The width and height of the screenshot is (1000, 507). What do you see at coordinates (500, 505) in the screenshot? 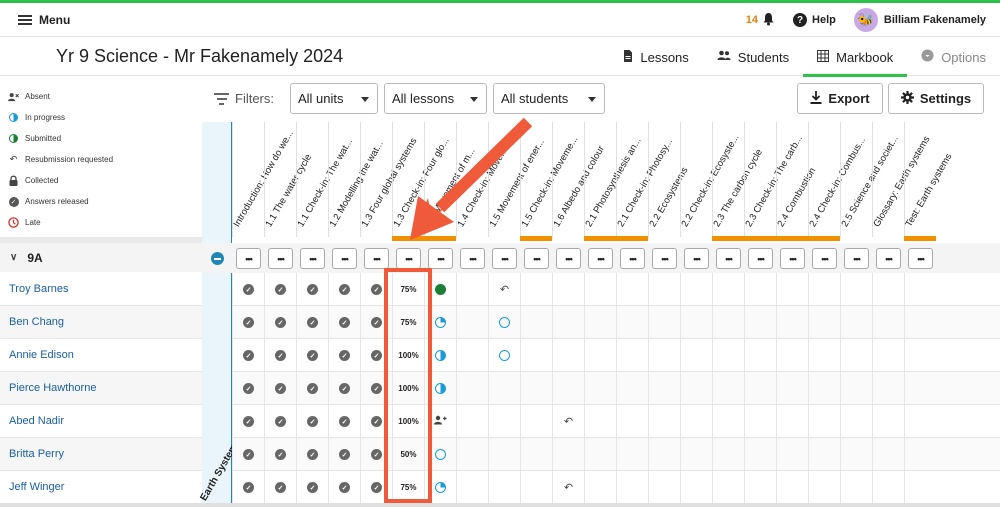
I see `bottom-scroll-edge` at bounding box center [500, 505].